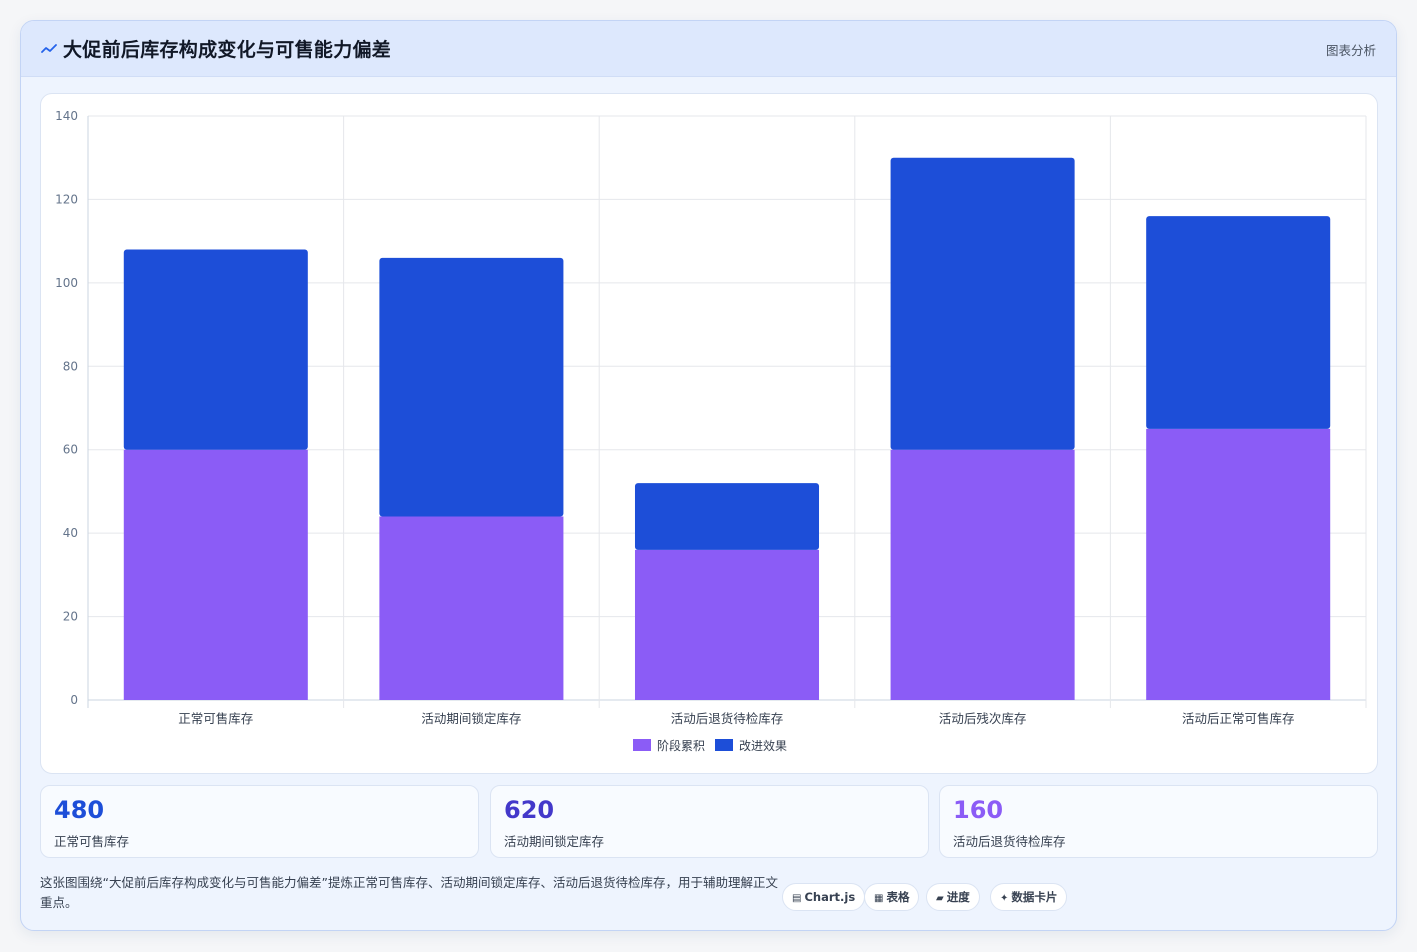  I want to click on y-tick-label: 60, so click(70, 450).